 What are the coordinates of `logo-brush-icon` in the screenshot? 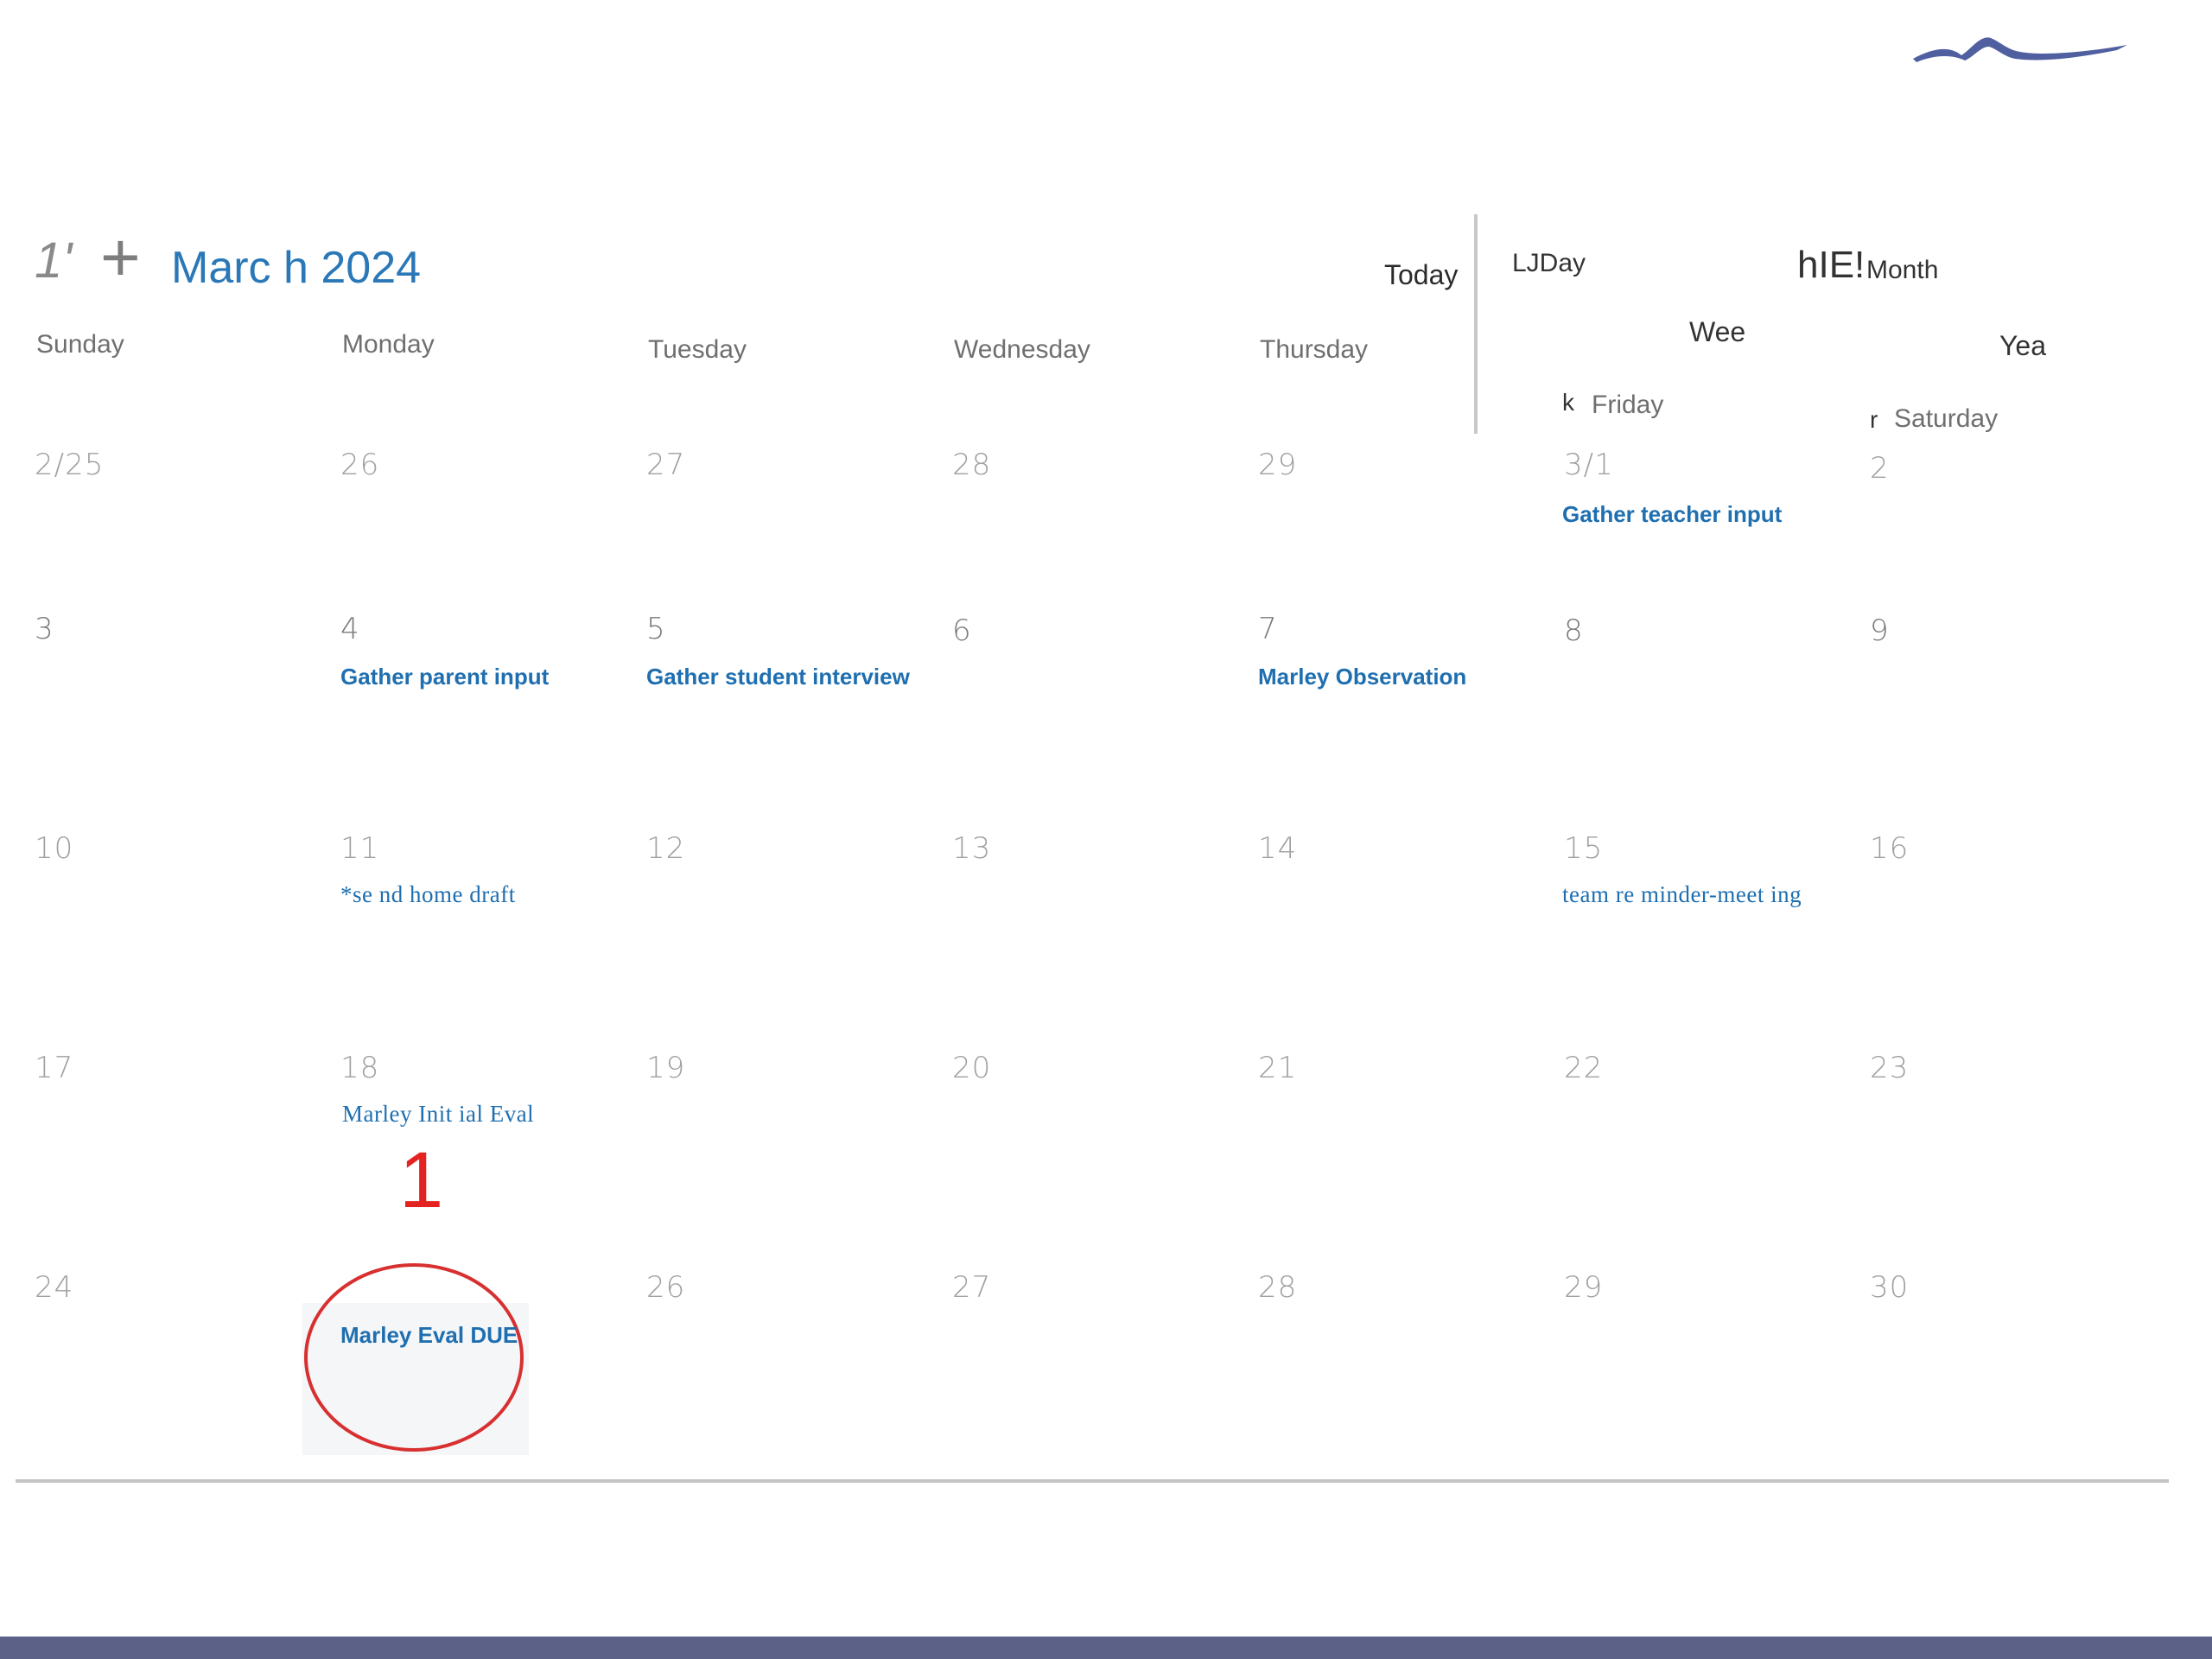 It's located at (2020, 49).